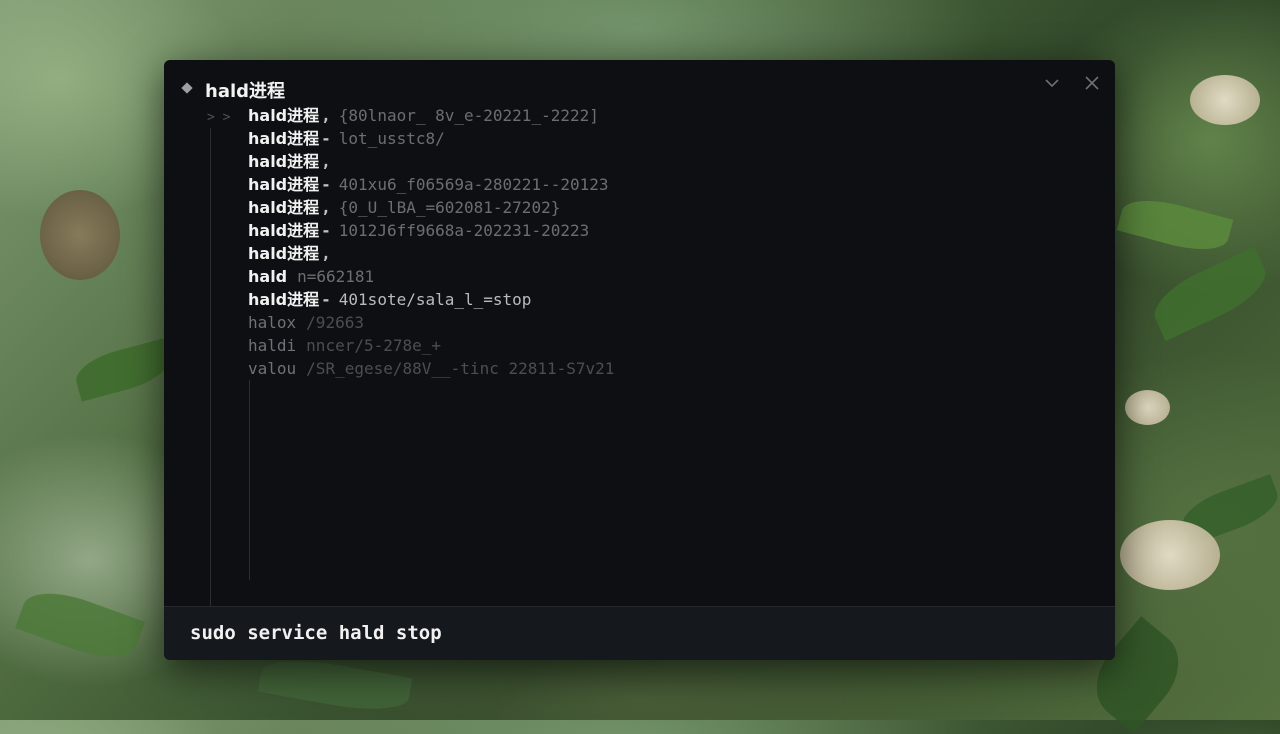  What do you see at coordinates (272, 368) in the screenshot?
I see `row-label: valou` at bounding box center [272, 368].